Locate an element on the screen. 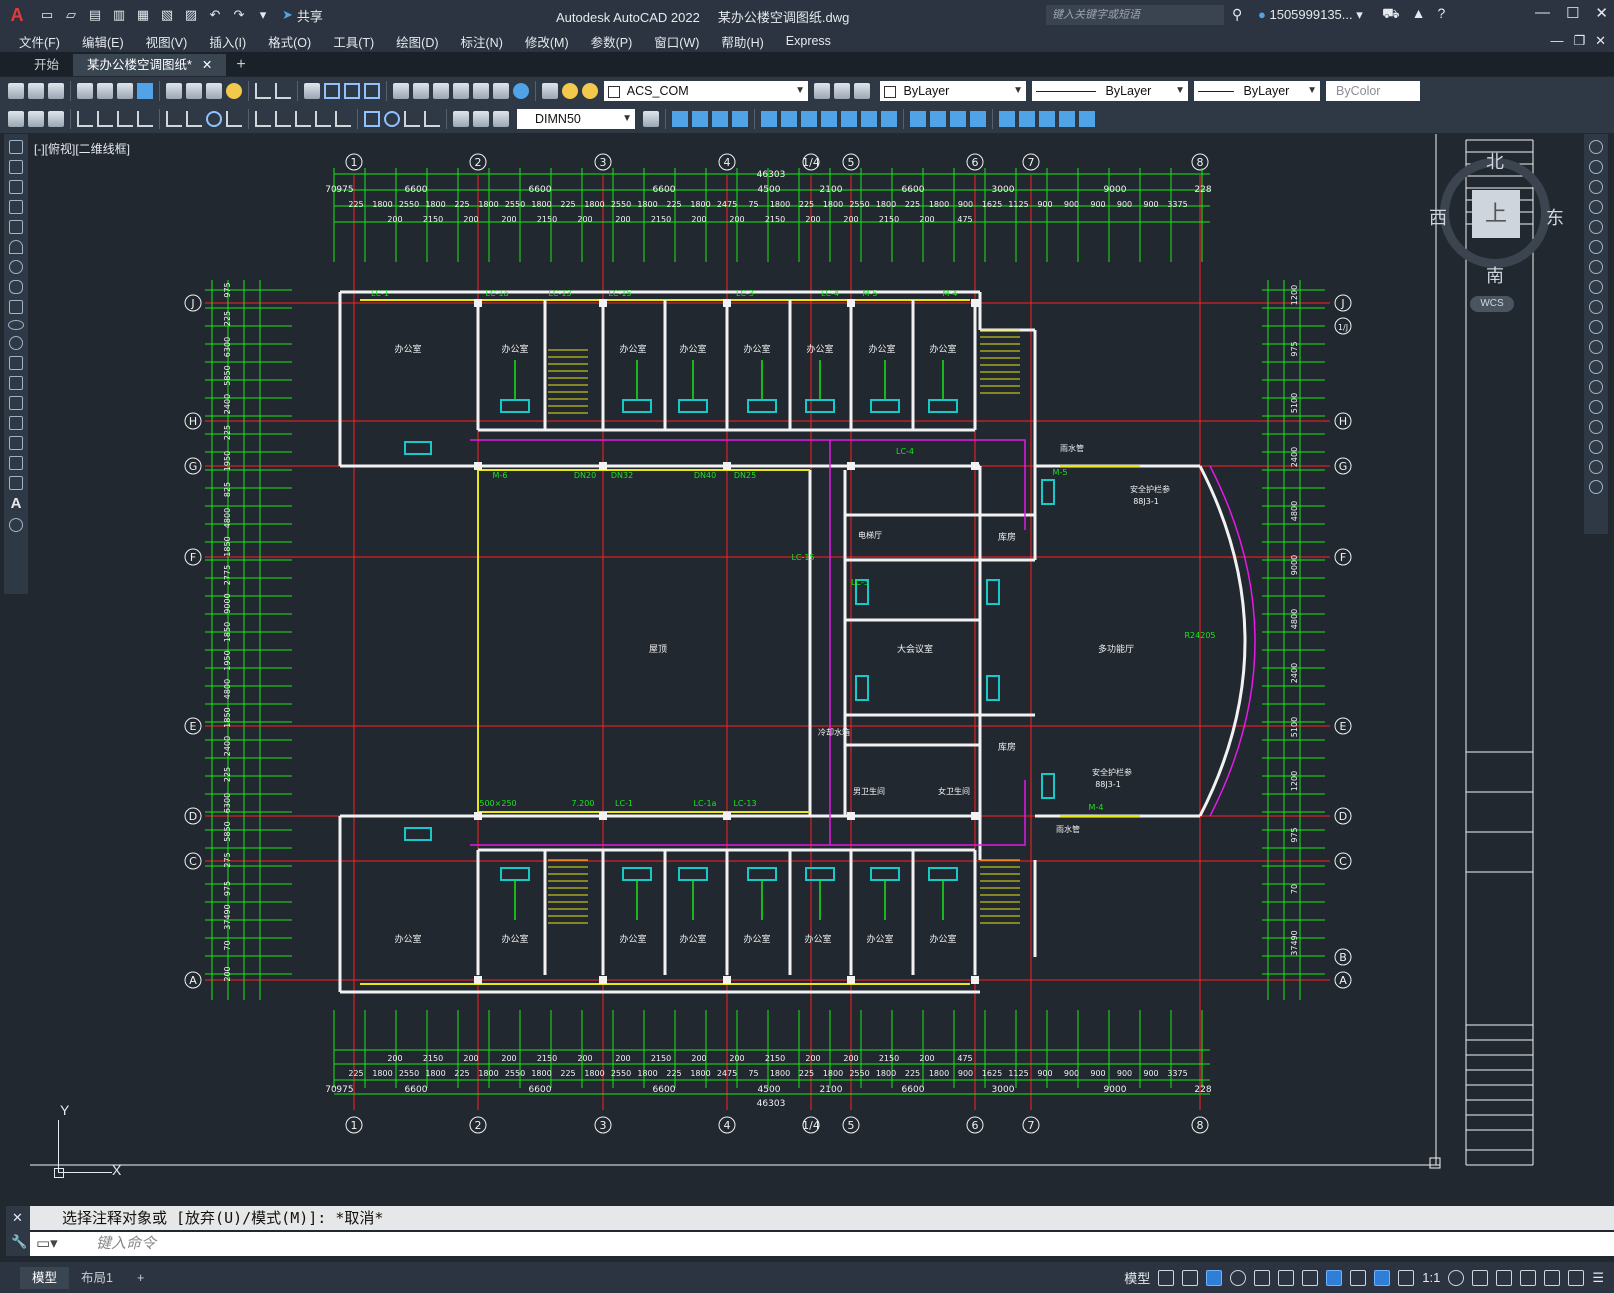  add-layout-button: + is located at coordinates (140, 1278).